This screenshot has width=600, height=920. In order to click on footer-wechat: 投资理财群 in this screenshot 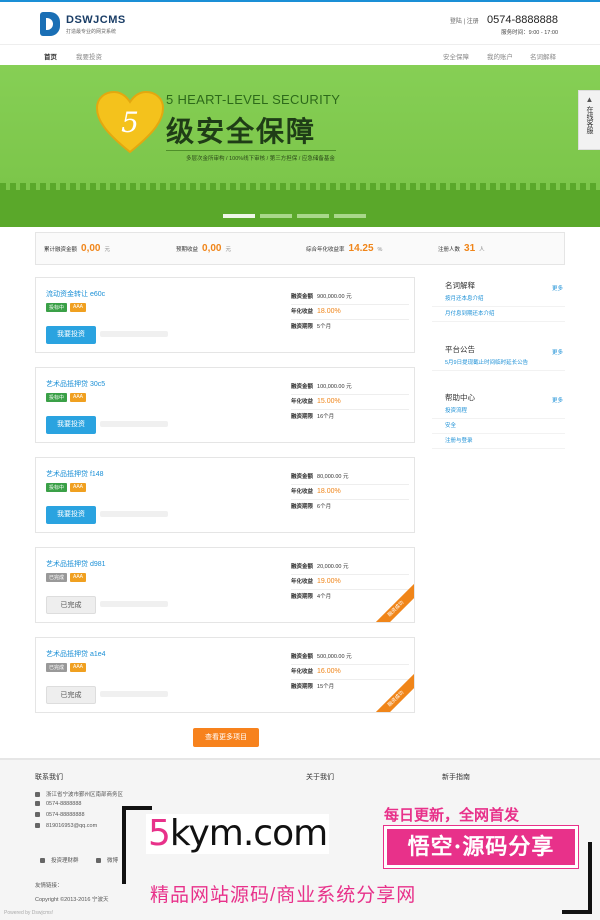, I will do `click(59, 860)`.